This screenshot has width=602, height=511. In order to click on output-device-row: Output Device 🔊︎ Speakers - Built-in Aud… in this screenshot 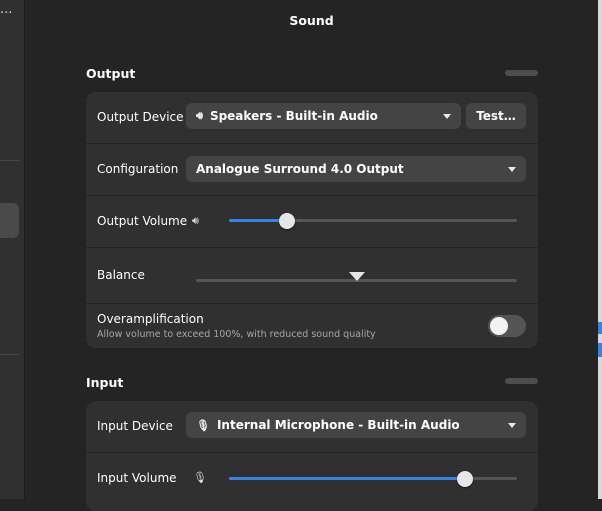, I will do `click(312, 117)`.